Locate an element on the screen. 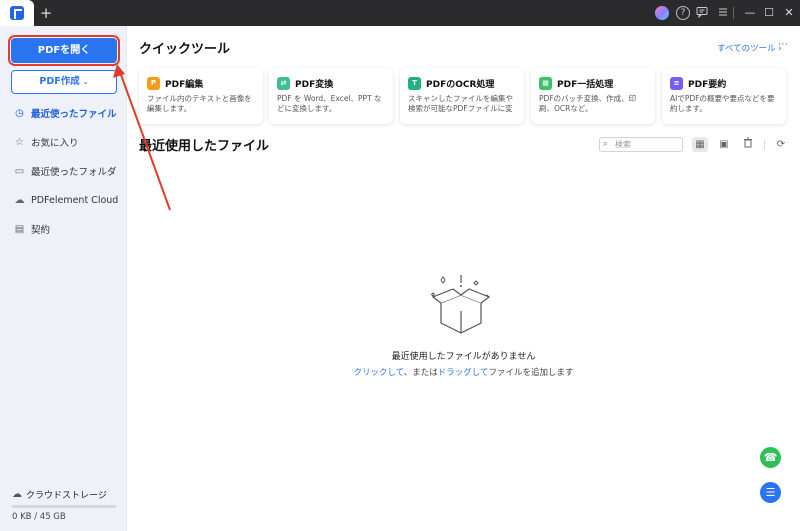  close-button: ✕ is located at coordinates (789, 13).